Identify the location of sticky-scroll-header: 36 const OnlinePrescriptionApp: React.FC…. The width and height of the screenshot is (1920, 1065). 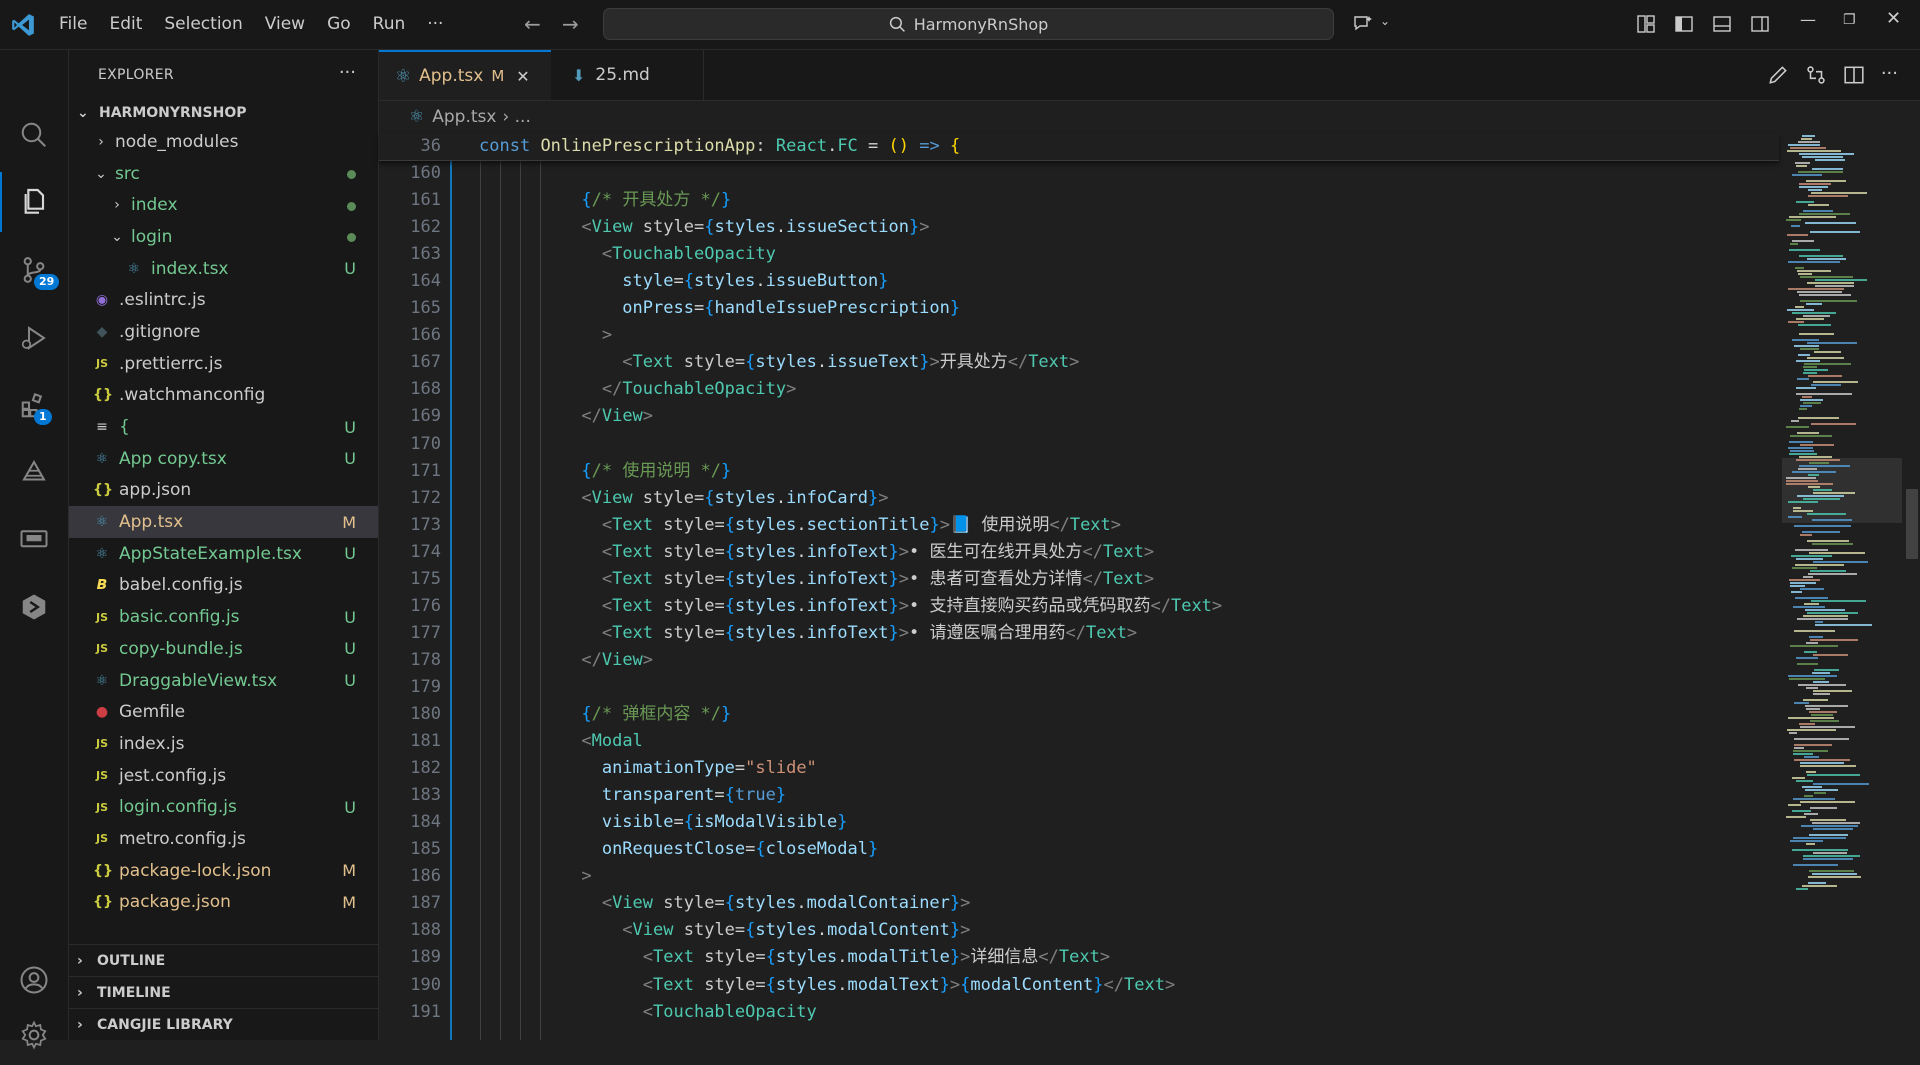
(1079, 147).